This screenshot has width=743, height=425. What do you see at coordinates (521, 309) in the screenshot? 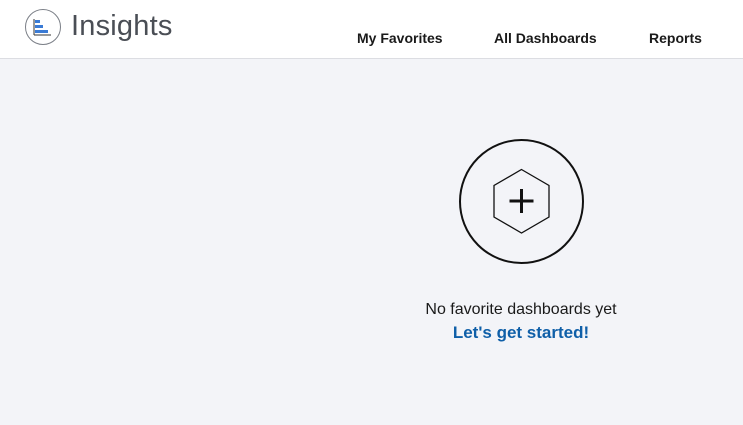
I see `empty-state-message: No favorite dashboards yet` at bounding box center [521, 309].